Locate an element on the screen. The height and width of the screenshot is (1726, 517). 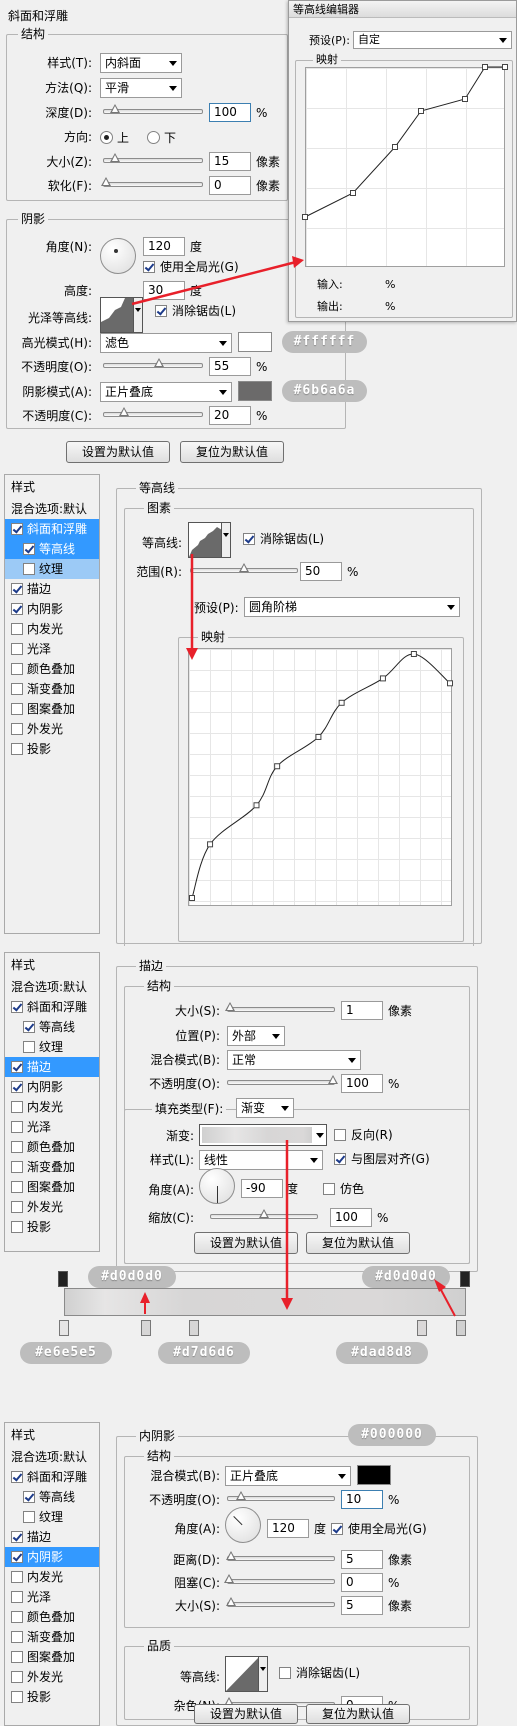
size-slider is located at coordinates (280, 1602).